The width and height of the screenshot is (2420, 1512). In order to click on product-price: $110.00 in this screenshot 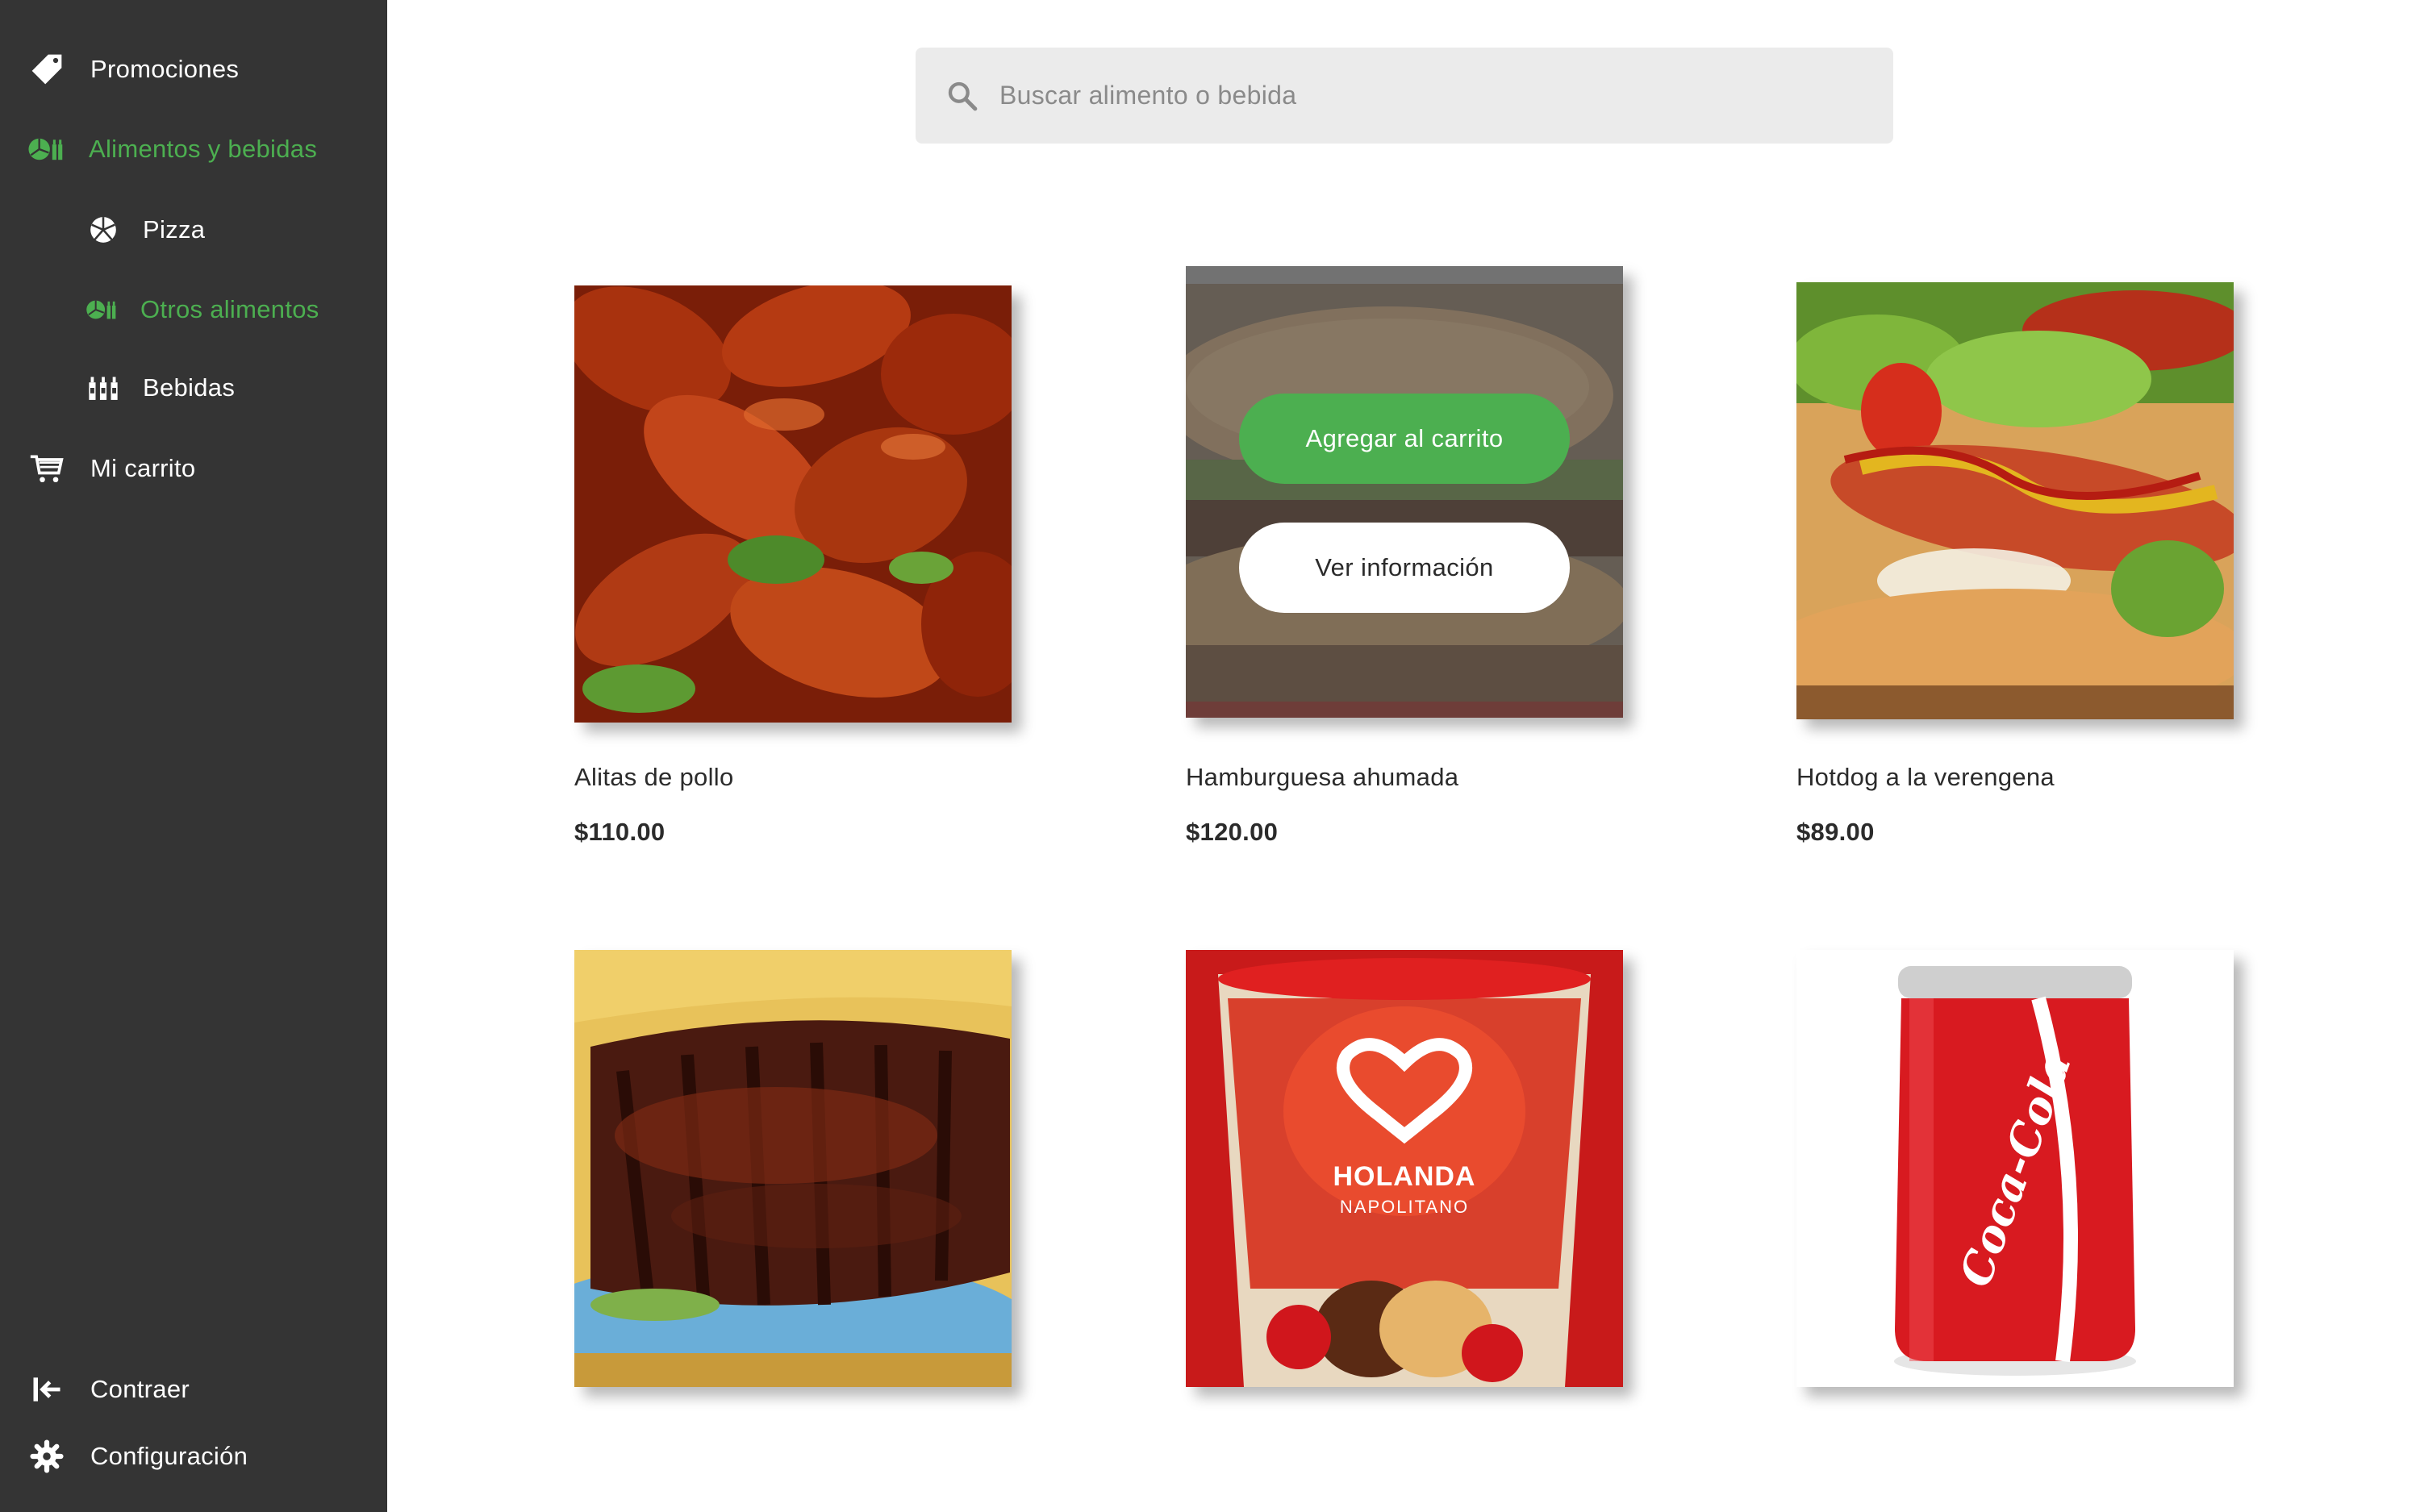, I will do `click(620, 832)`.